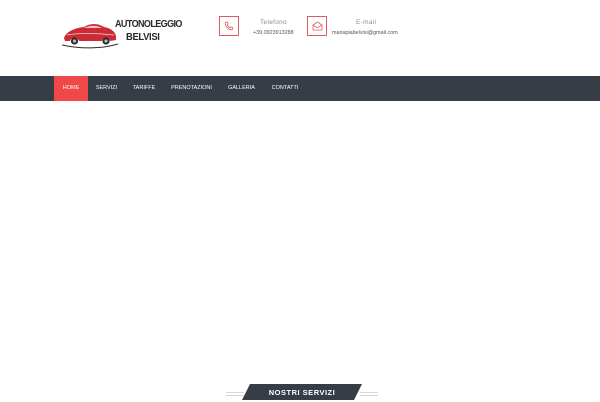  What do you see at coordinates (71, 88) in the screenshot?
I see `nav-item-home: HOME` at bounding box center [71, 88].